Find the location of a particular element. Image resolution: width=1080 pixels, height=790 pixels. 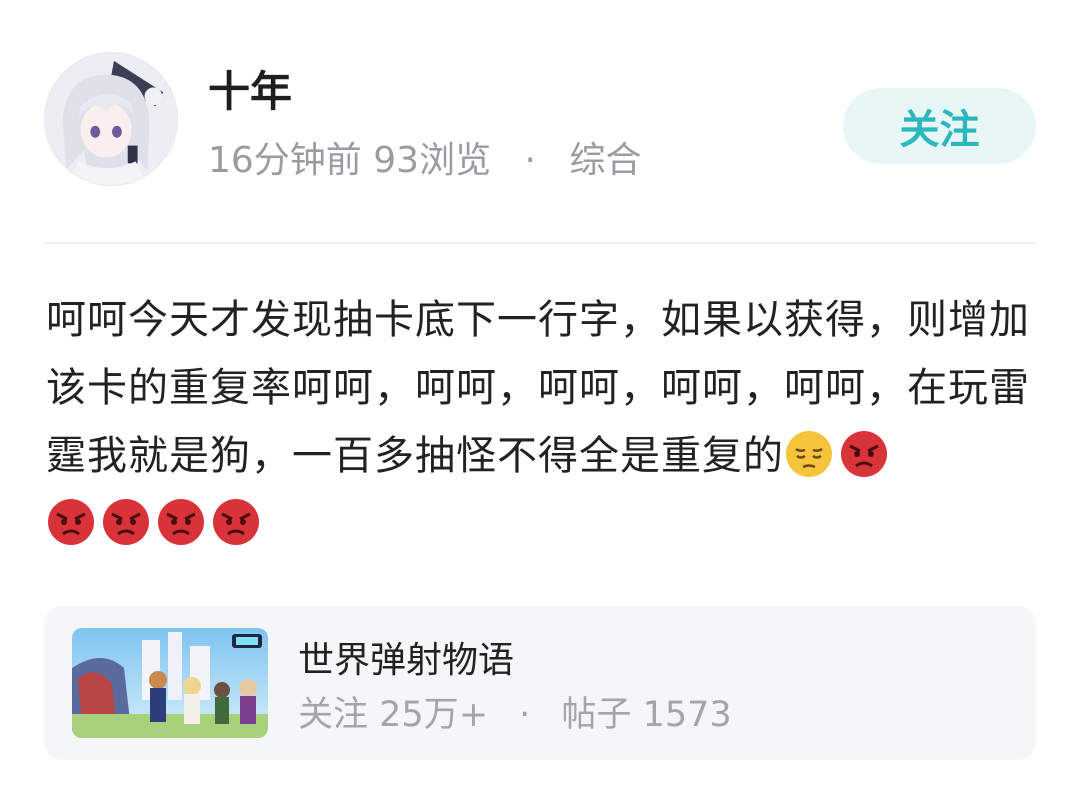

pensive-face-icon is located at coordinates (809, 454).